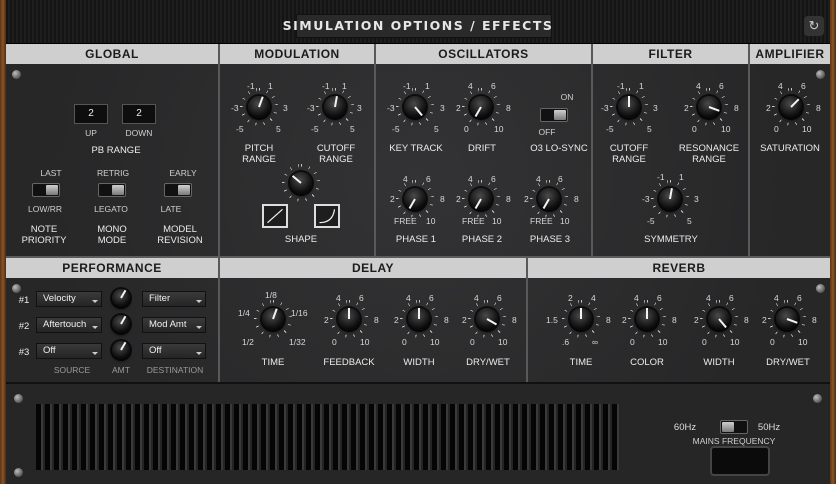  What do you see at coordinates (487, 319) in the screenshot?
I see `delay-drywet-knob` at bounding box center [487, 319].